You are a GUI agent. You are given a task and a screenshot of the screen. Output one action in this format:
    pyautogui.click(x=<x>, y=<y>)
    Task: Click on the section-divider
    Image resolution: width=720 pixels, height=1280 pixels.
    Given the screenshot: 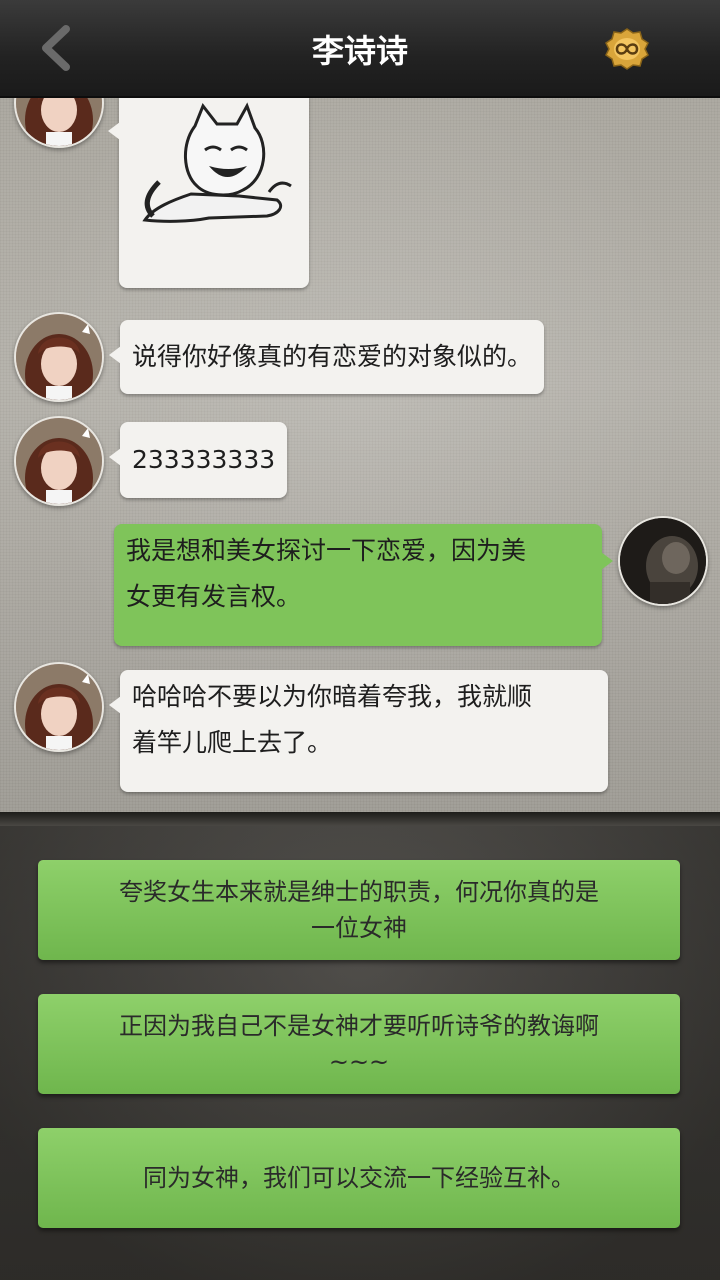 What is the action you would take?
    pyautogui.click(x=360, y=819)
    